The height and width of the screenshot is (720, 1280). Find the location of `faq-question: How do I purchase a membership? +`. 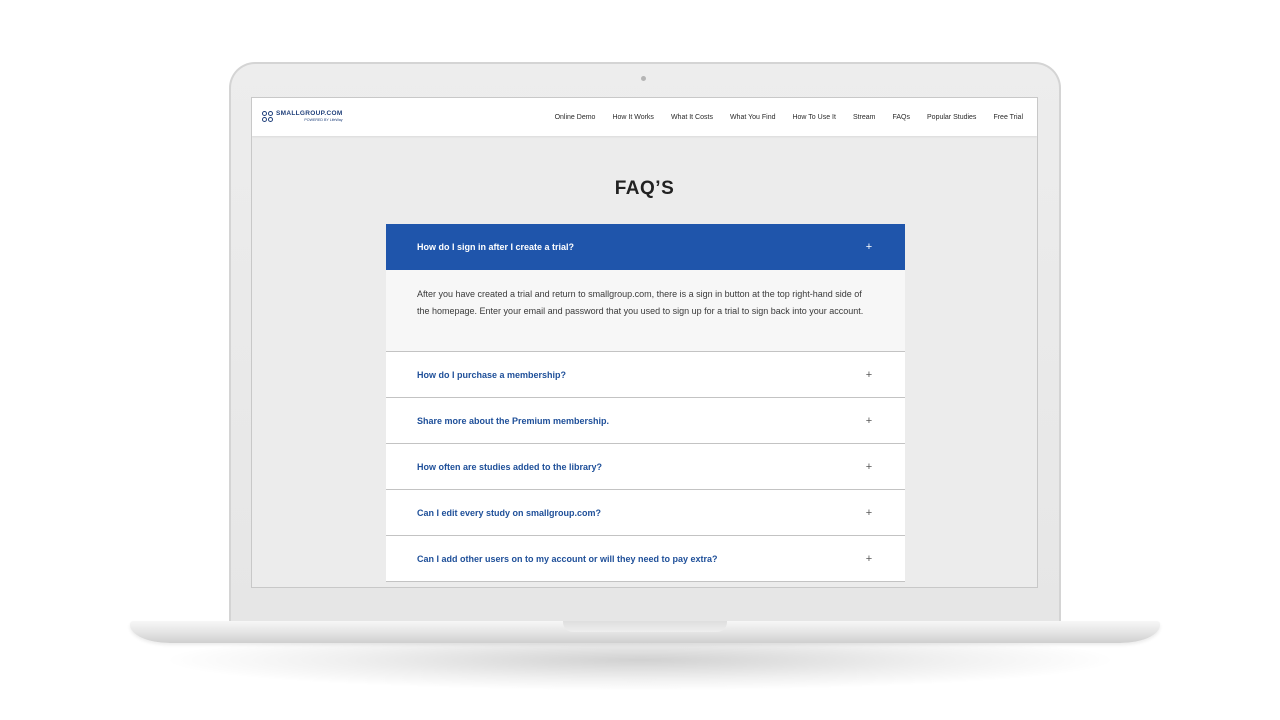

faq-question: How do I purchase a membership? + is located at coordinates (645, 375).